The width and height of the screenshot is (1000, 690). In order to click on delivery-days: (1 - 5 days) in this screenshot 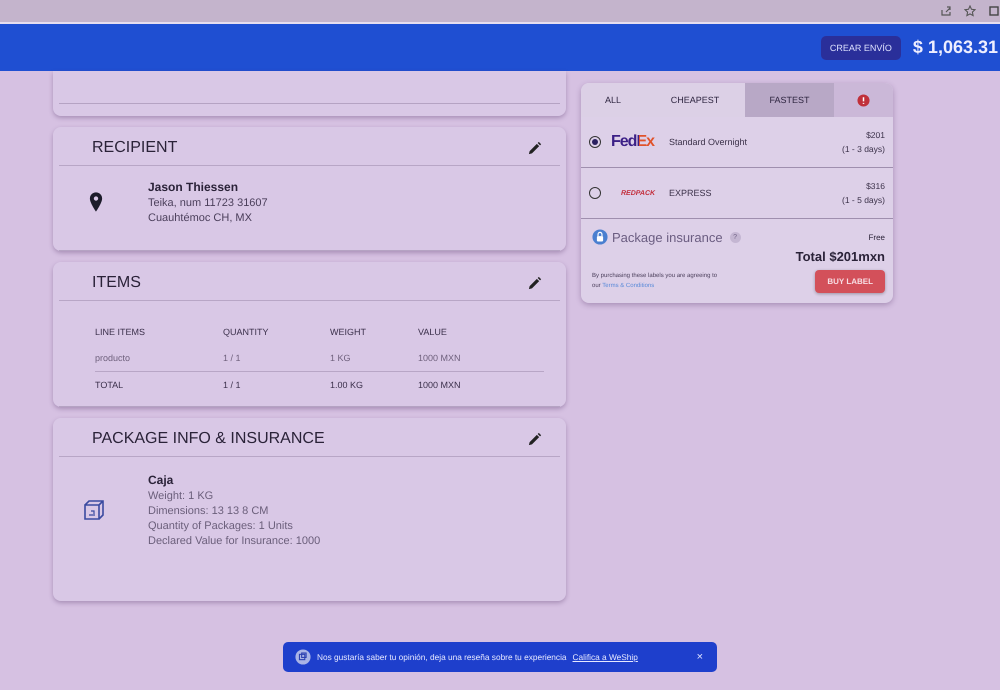, I will do `click(863, 200)`.